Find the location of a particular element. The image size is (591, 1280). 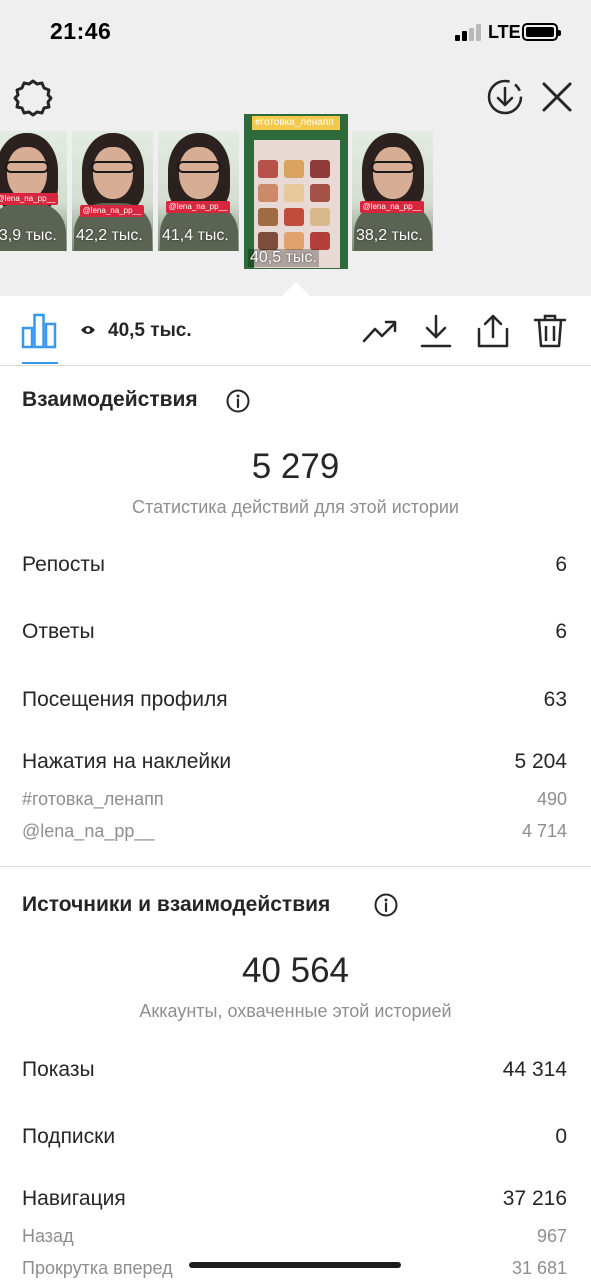

interactions-title: Взаимодействия is located at coordinates (110, 399).